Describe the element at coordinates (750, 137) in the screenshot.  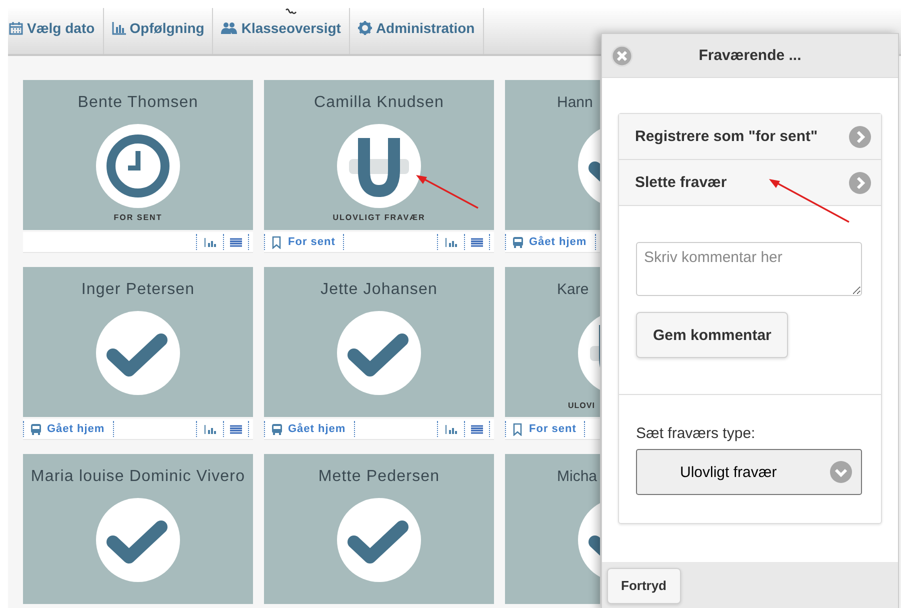
I see `menu-item: Registrere som "for sent"` at that location.